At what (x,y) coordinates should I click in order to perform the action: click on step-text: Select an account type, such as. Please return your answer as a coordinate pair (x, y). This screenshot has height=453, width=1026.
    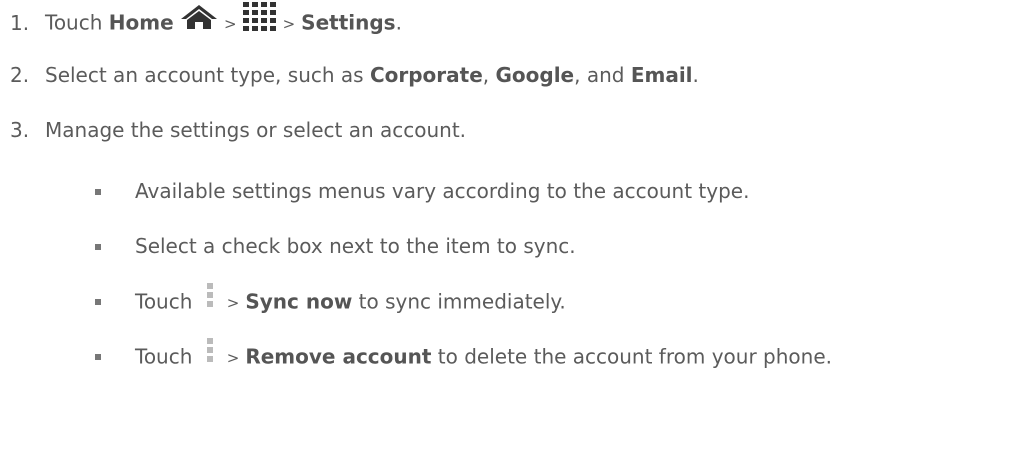
    Looking at the image, I should click on (207, 75).